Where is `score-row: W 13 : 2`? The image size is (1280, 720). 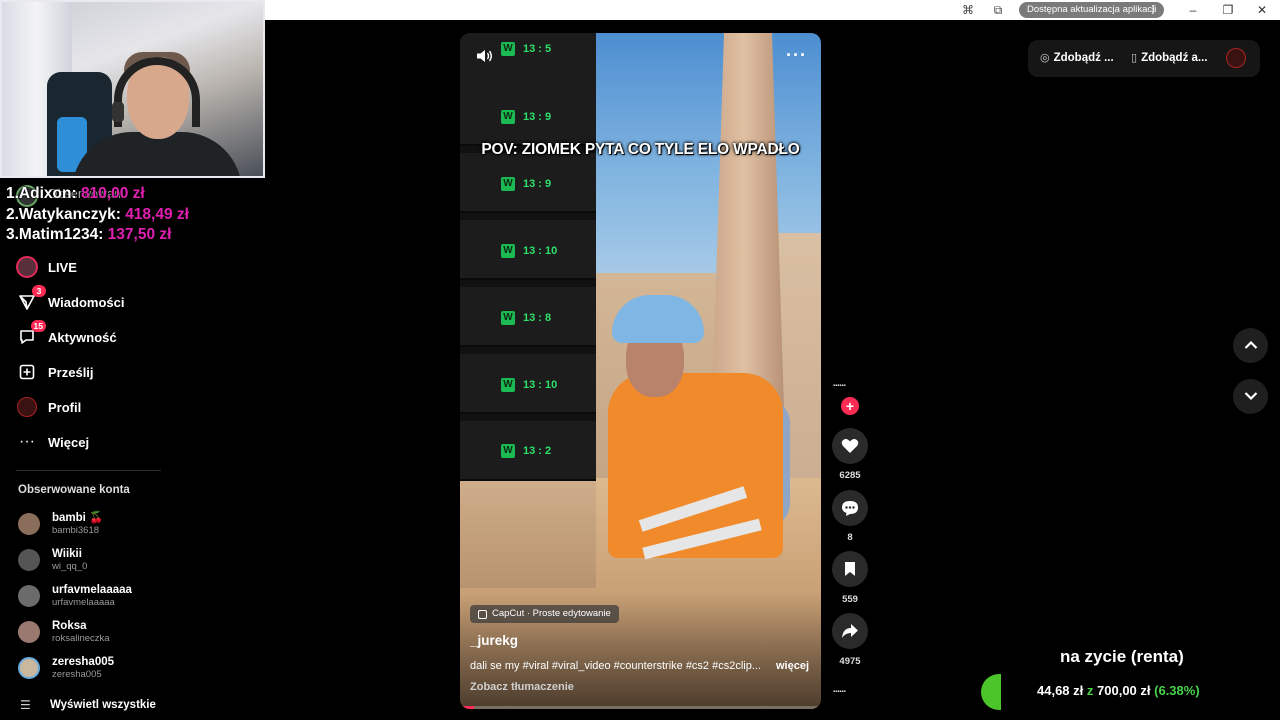 score-row: W 13 : 2 is located at coordinates (528, 451).